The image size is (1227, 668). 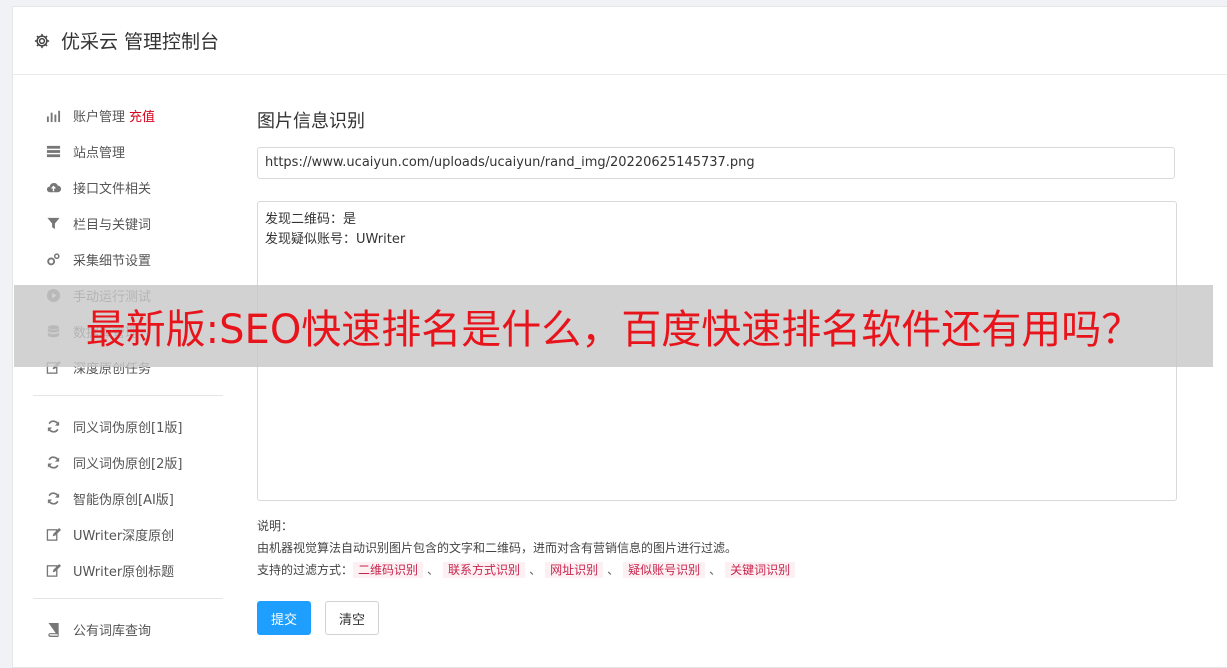 I want to click on sidebar-item-label: UWriter深度原创, so click(x=124, y=536).